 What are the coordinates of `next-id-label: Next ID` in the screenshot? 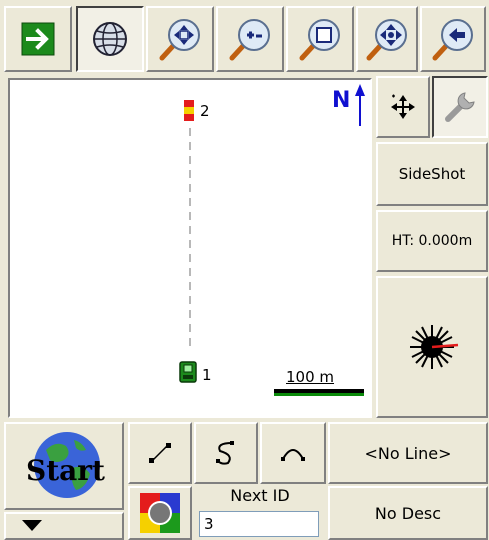 It's located at (260, 495).